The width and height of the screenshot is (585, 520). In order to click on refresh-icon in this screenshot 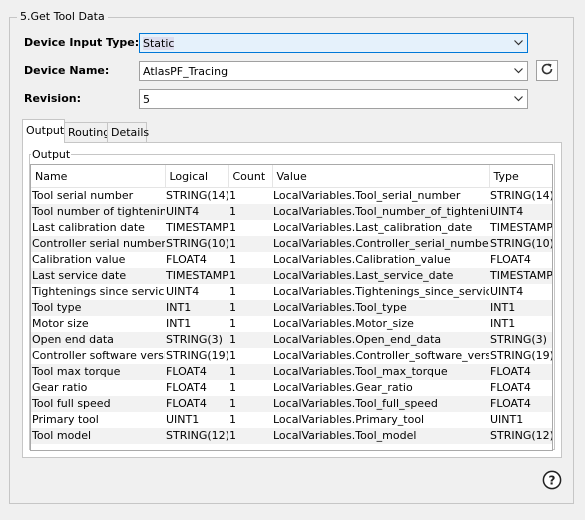, I will do `click(547, 70)`.